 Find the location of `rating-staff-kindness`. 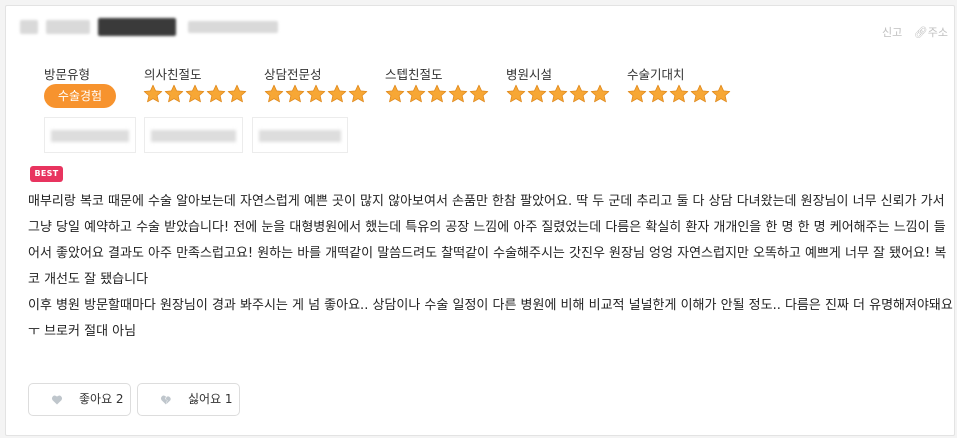

rating-staff-kindness is located at coordinates (437, 94).